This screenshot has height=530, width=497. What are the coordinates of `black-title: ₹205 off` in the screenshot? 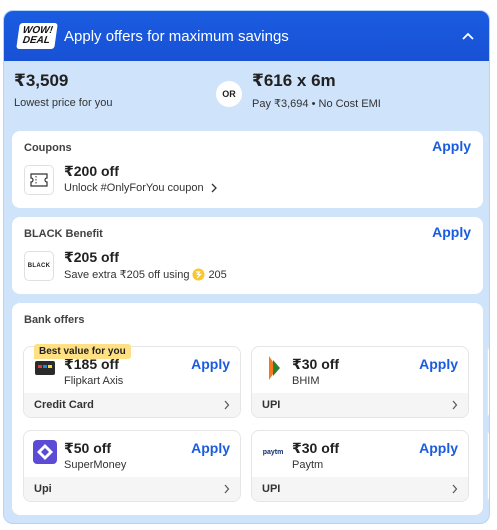 It's located at (91, 257).